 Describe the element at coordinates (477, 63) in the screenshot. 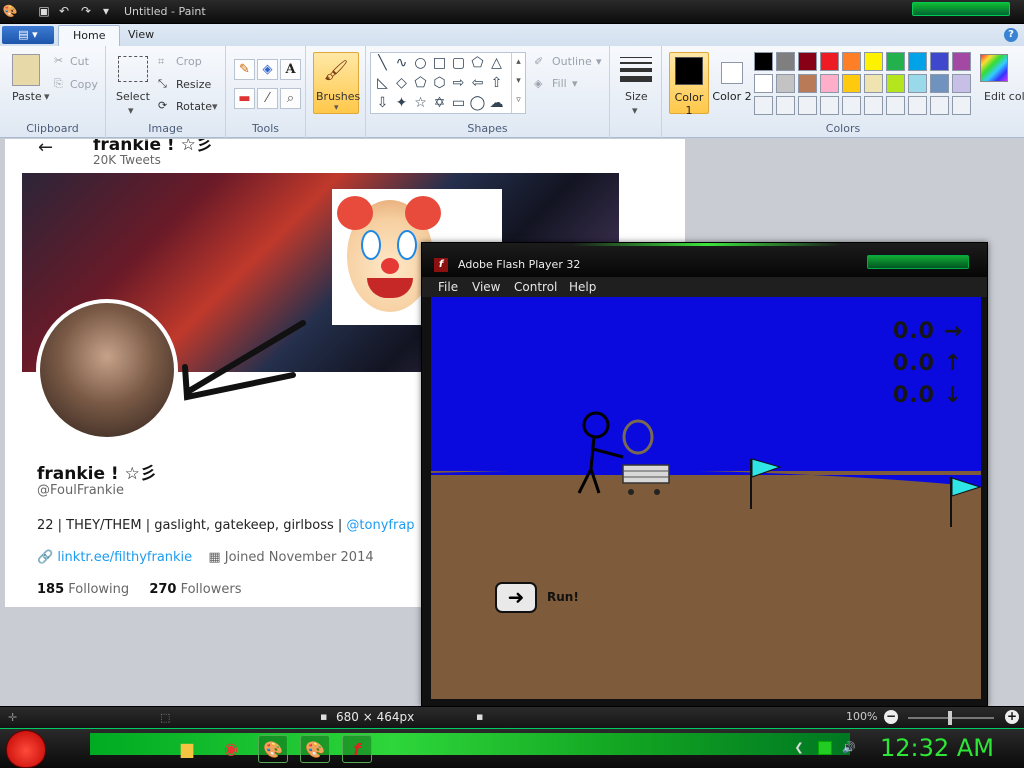

I see `polygon-shape-icon: ⬠` at that location.